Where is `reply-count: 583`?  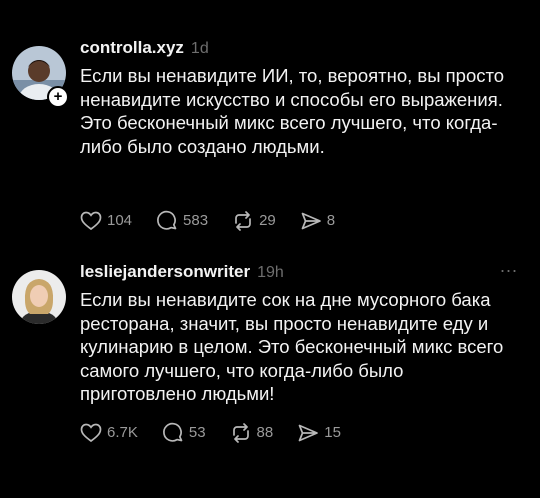
reply-count: 583 is located at coordinates (196, 220).